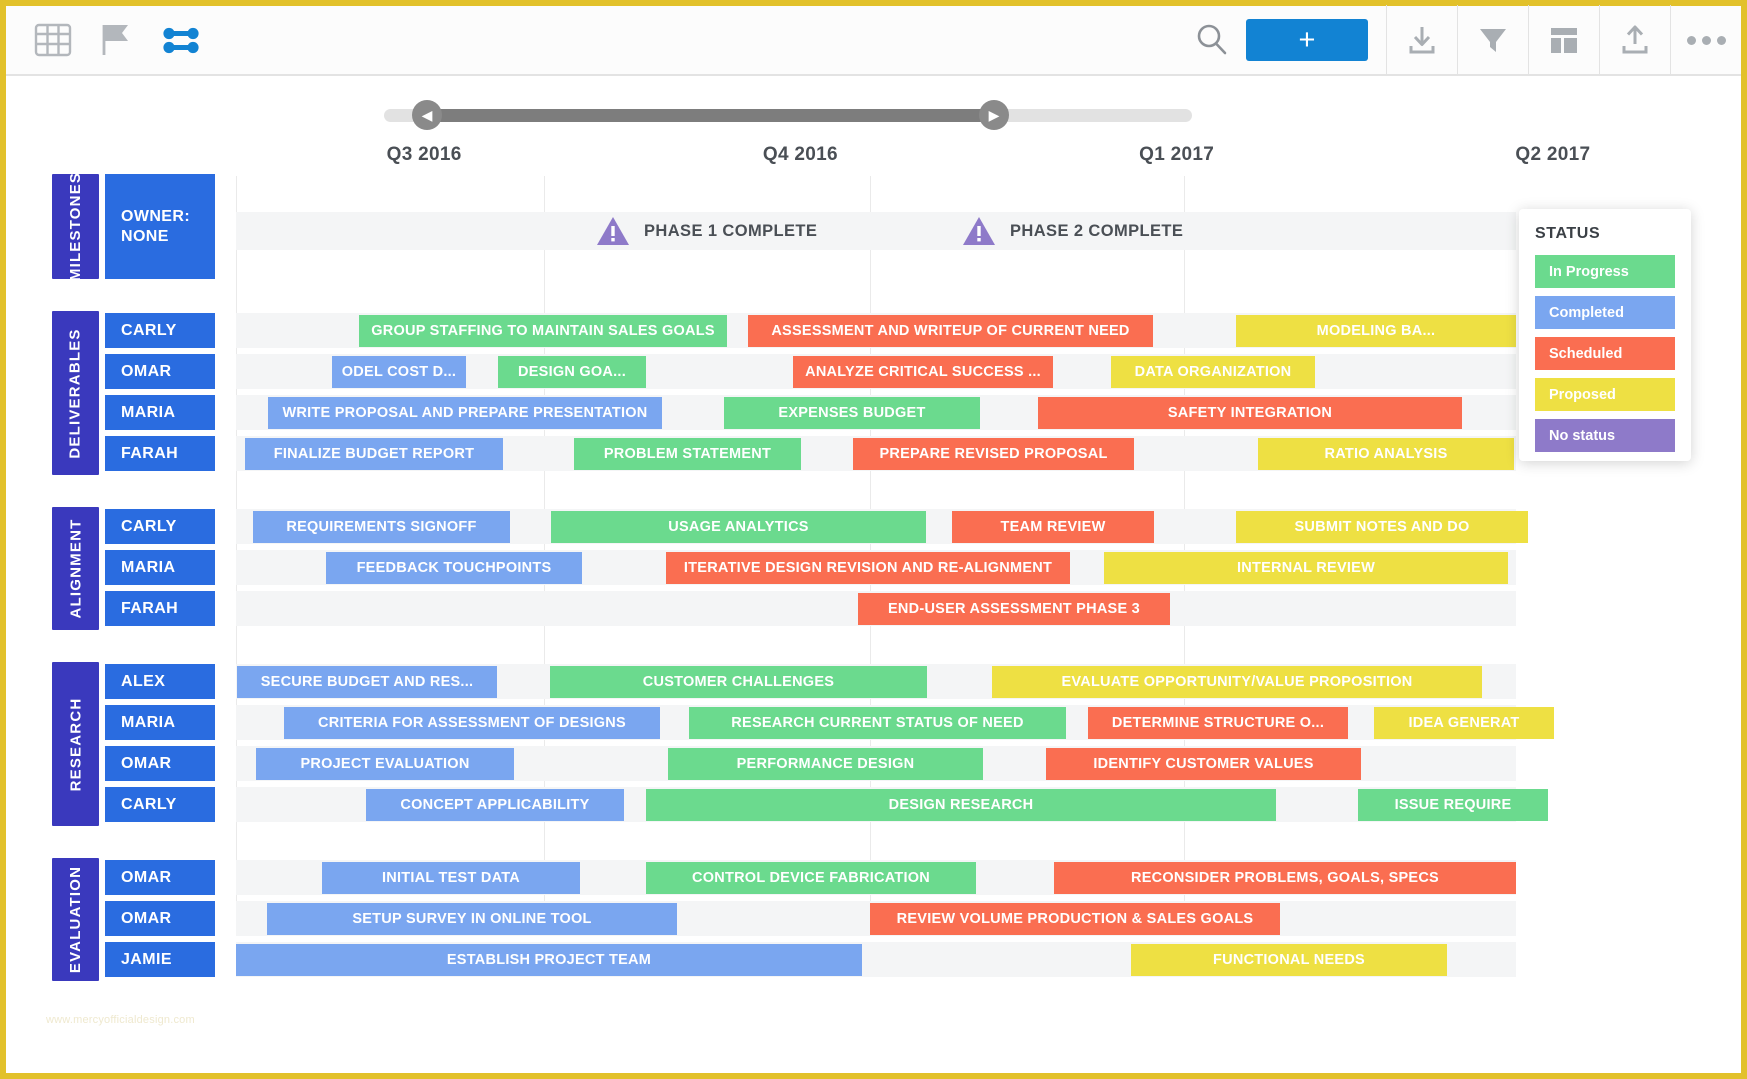  I want to click on status-legend-item: Scheduled, so click(1605, 353).